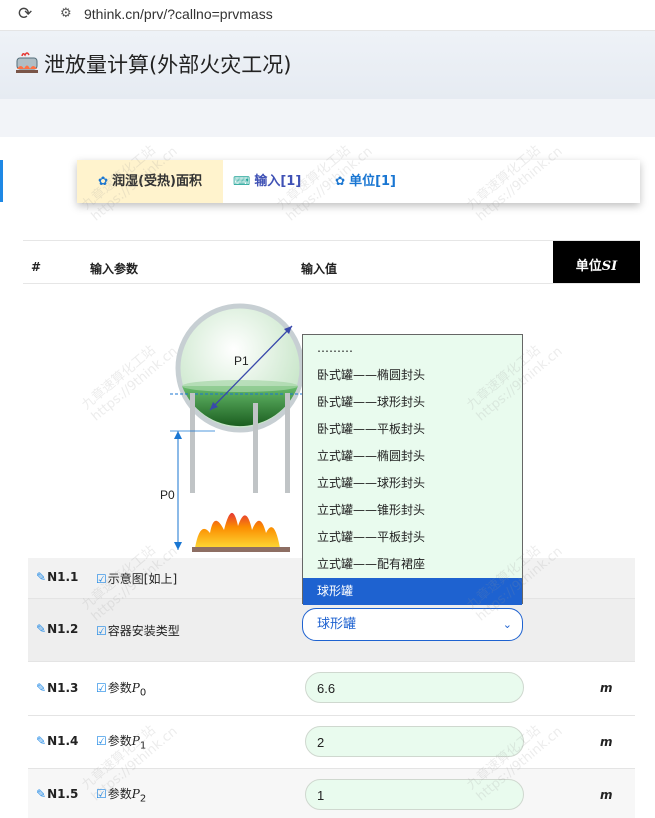 The width and height of the screenshot is (655, 818). Describe the element at coordinates (412, 537) in the screenshot. I see `dropdown-option: 立式罐——平板封头` at that location.